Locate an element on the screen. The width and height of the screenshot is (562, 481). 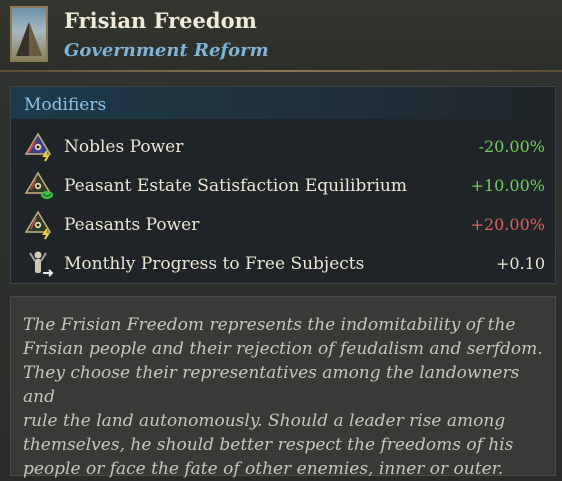
modifier-label: Monthly Progress to Free Subjects is located at coordinates (214, 264).